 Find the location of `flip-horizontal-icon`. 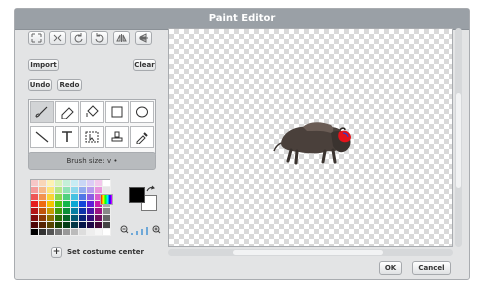

flip-horizontal-icon is located at coordinates (121, 38).